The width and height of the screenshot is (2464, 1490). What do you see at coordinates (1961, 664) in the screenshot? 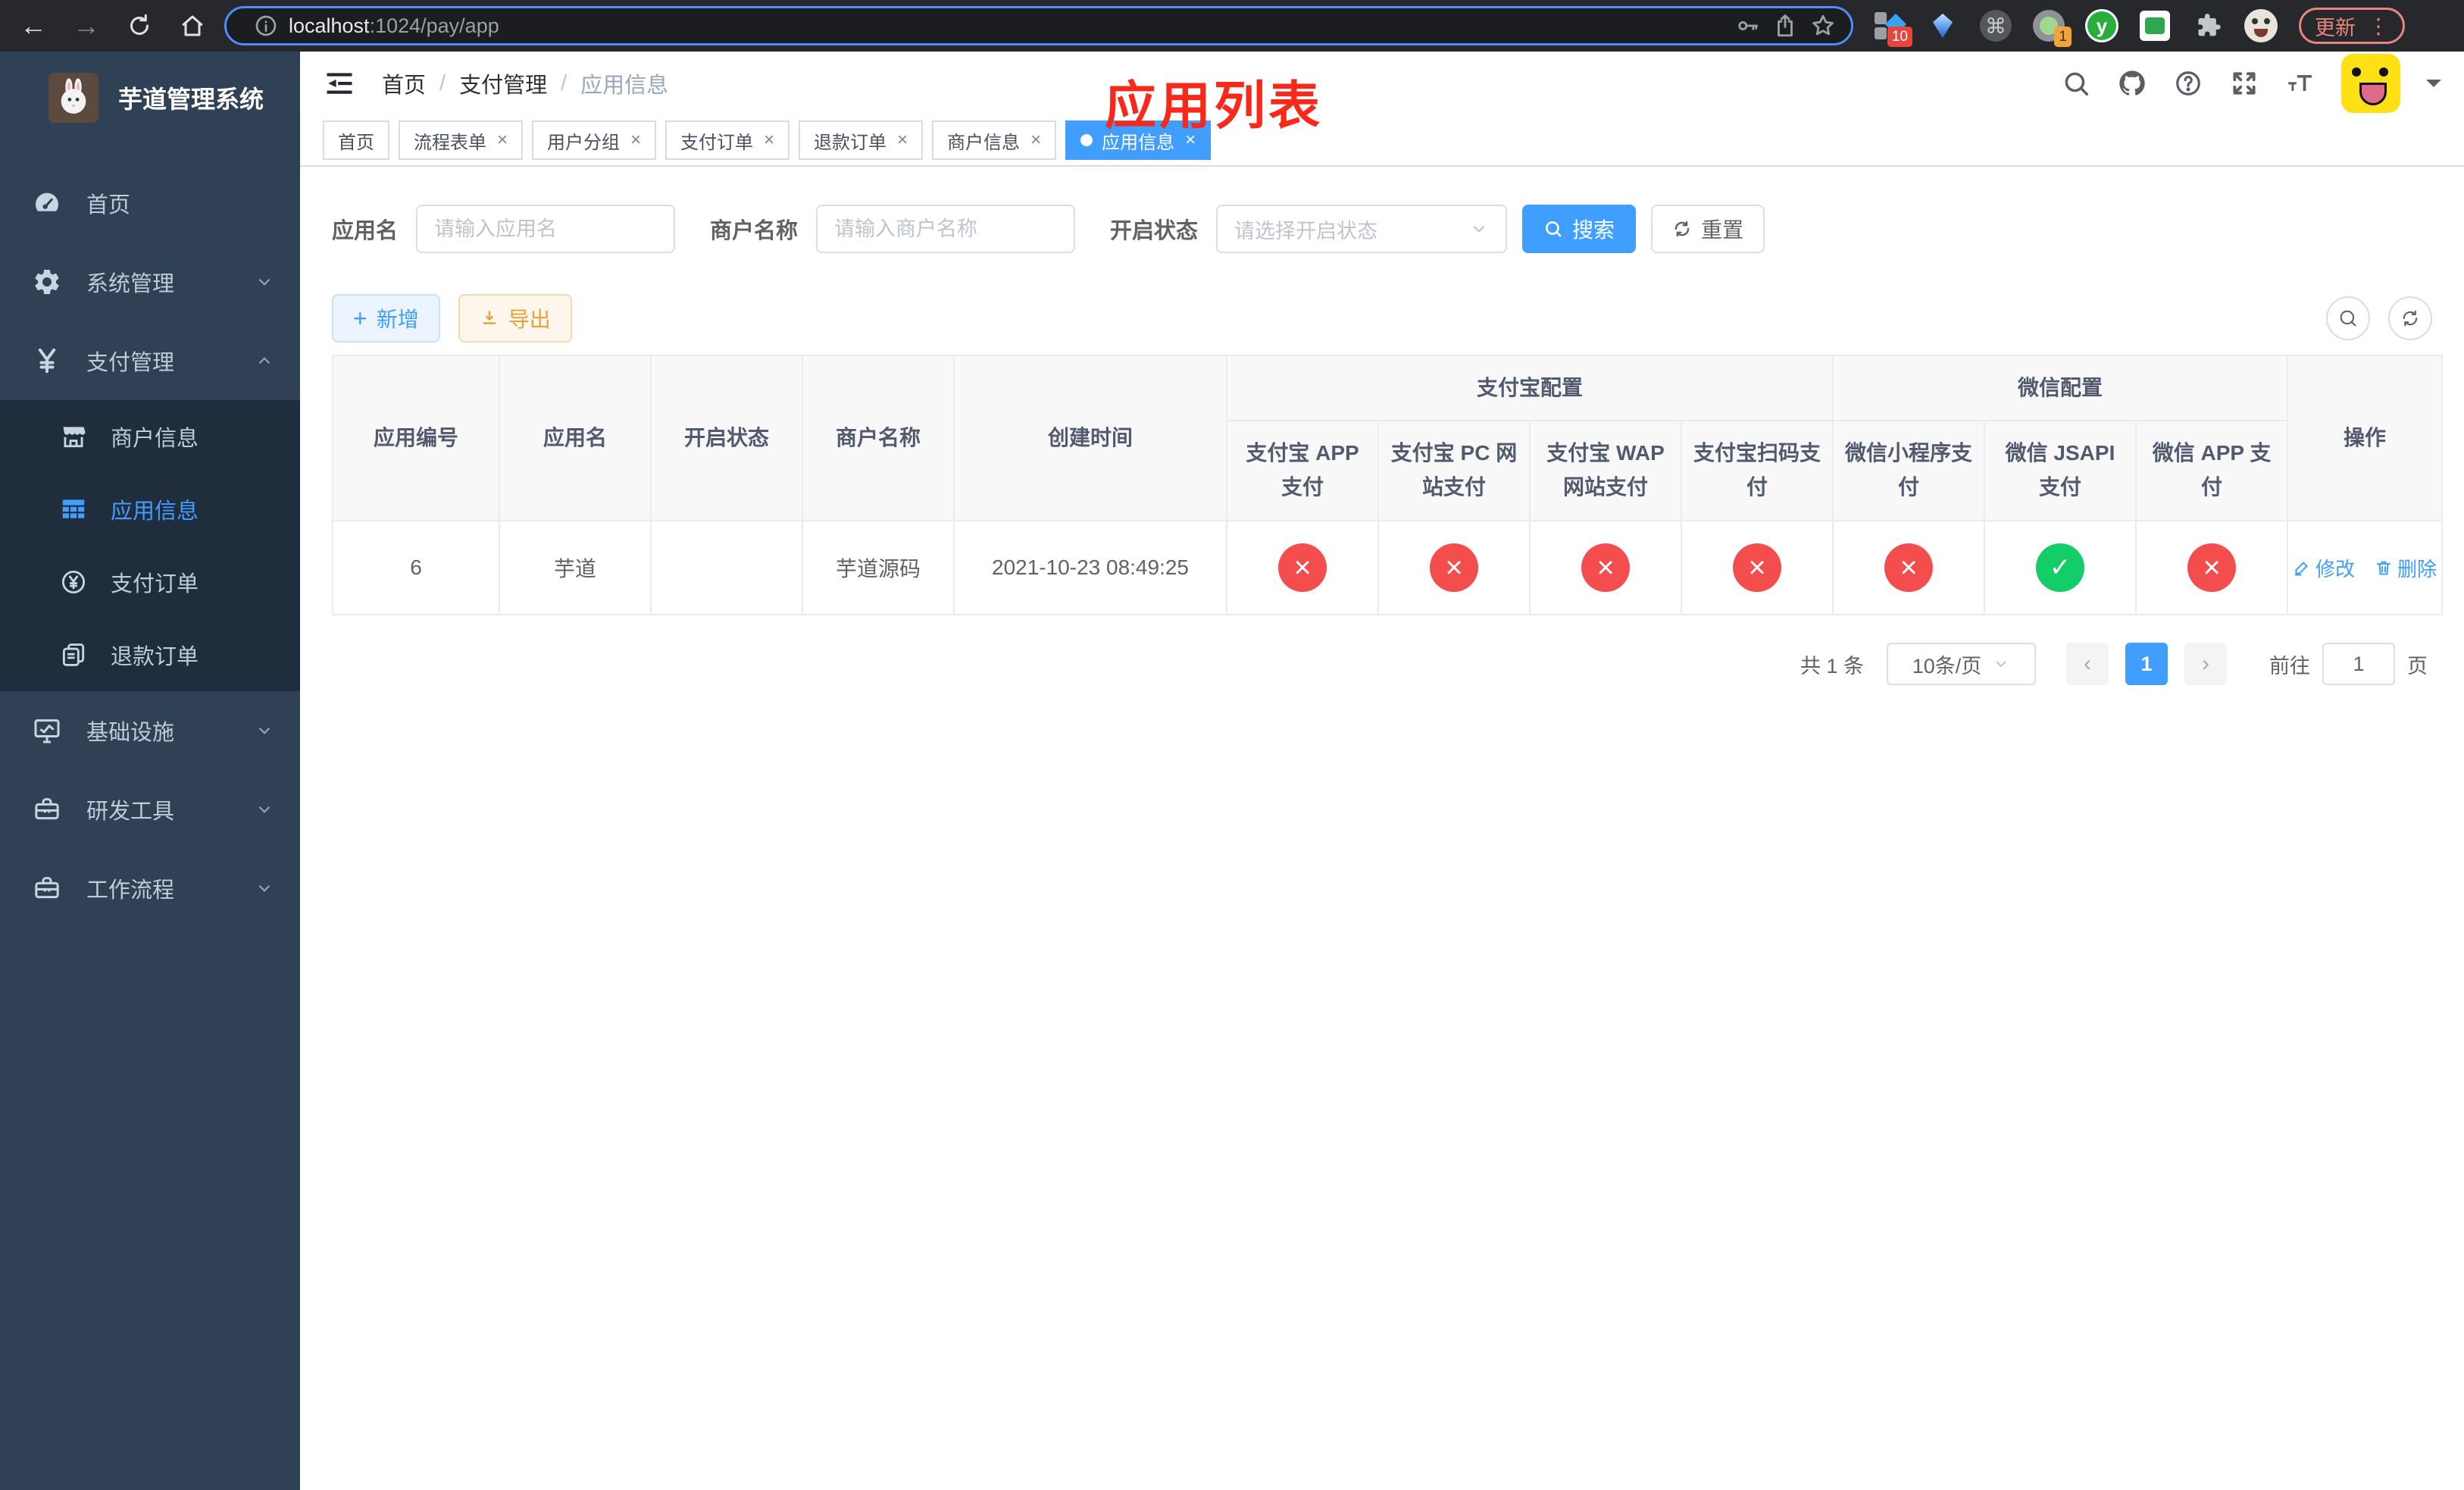
I see `page-size-select: 10条/页` at bounding box center [1961, 664].